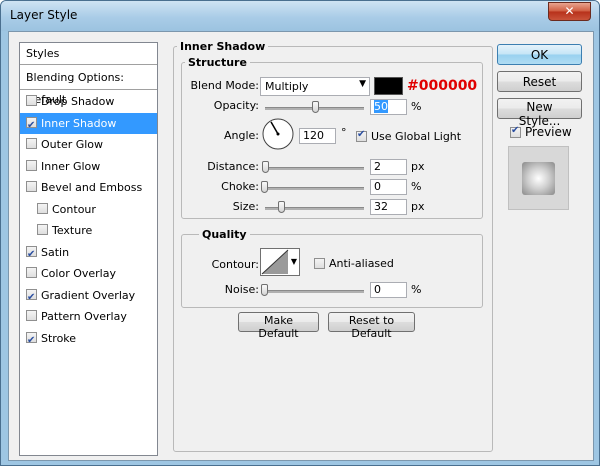  I want to click on distance-unit: px, so click(418, 166).